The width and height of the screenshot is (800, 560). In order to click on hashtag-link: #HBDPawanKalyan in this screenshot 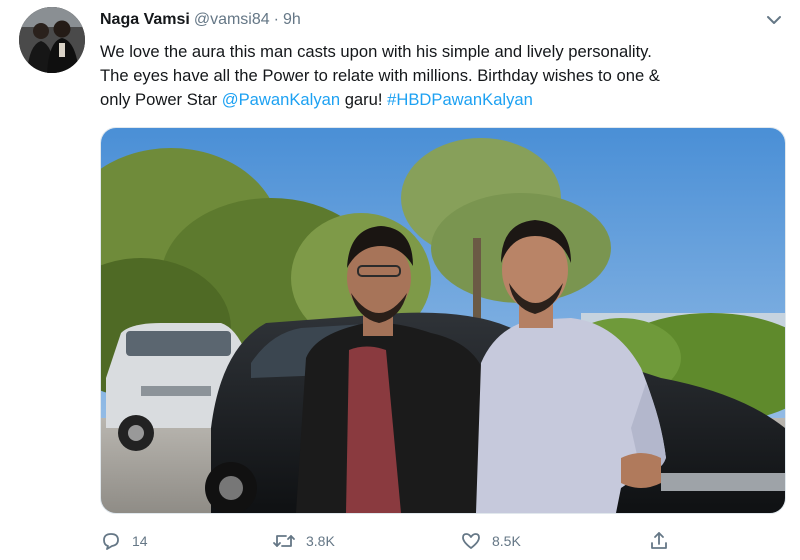, I will do `click(460, 99)`.